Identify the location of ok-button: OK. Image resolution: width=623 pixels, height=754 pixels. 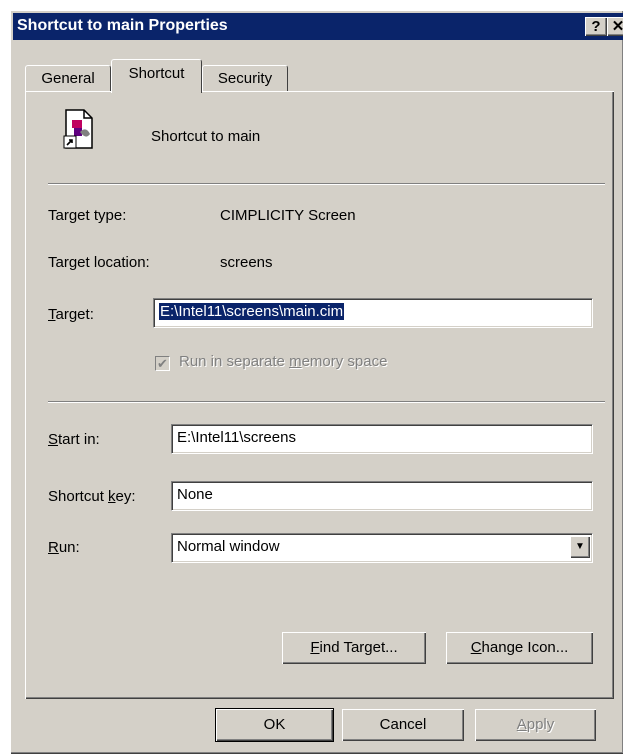
(274, 725).